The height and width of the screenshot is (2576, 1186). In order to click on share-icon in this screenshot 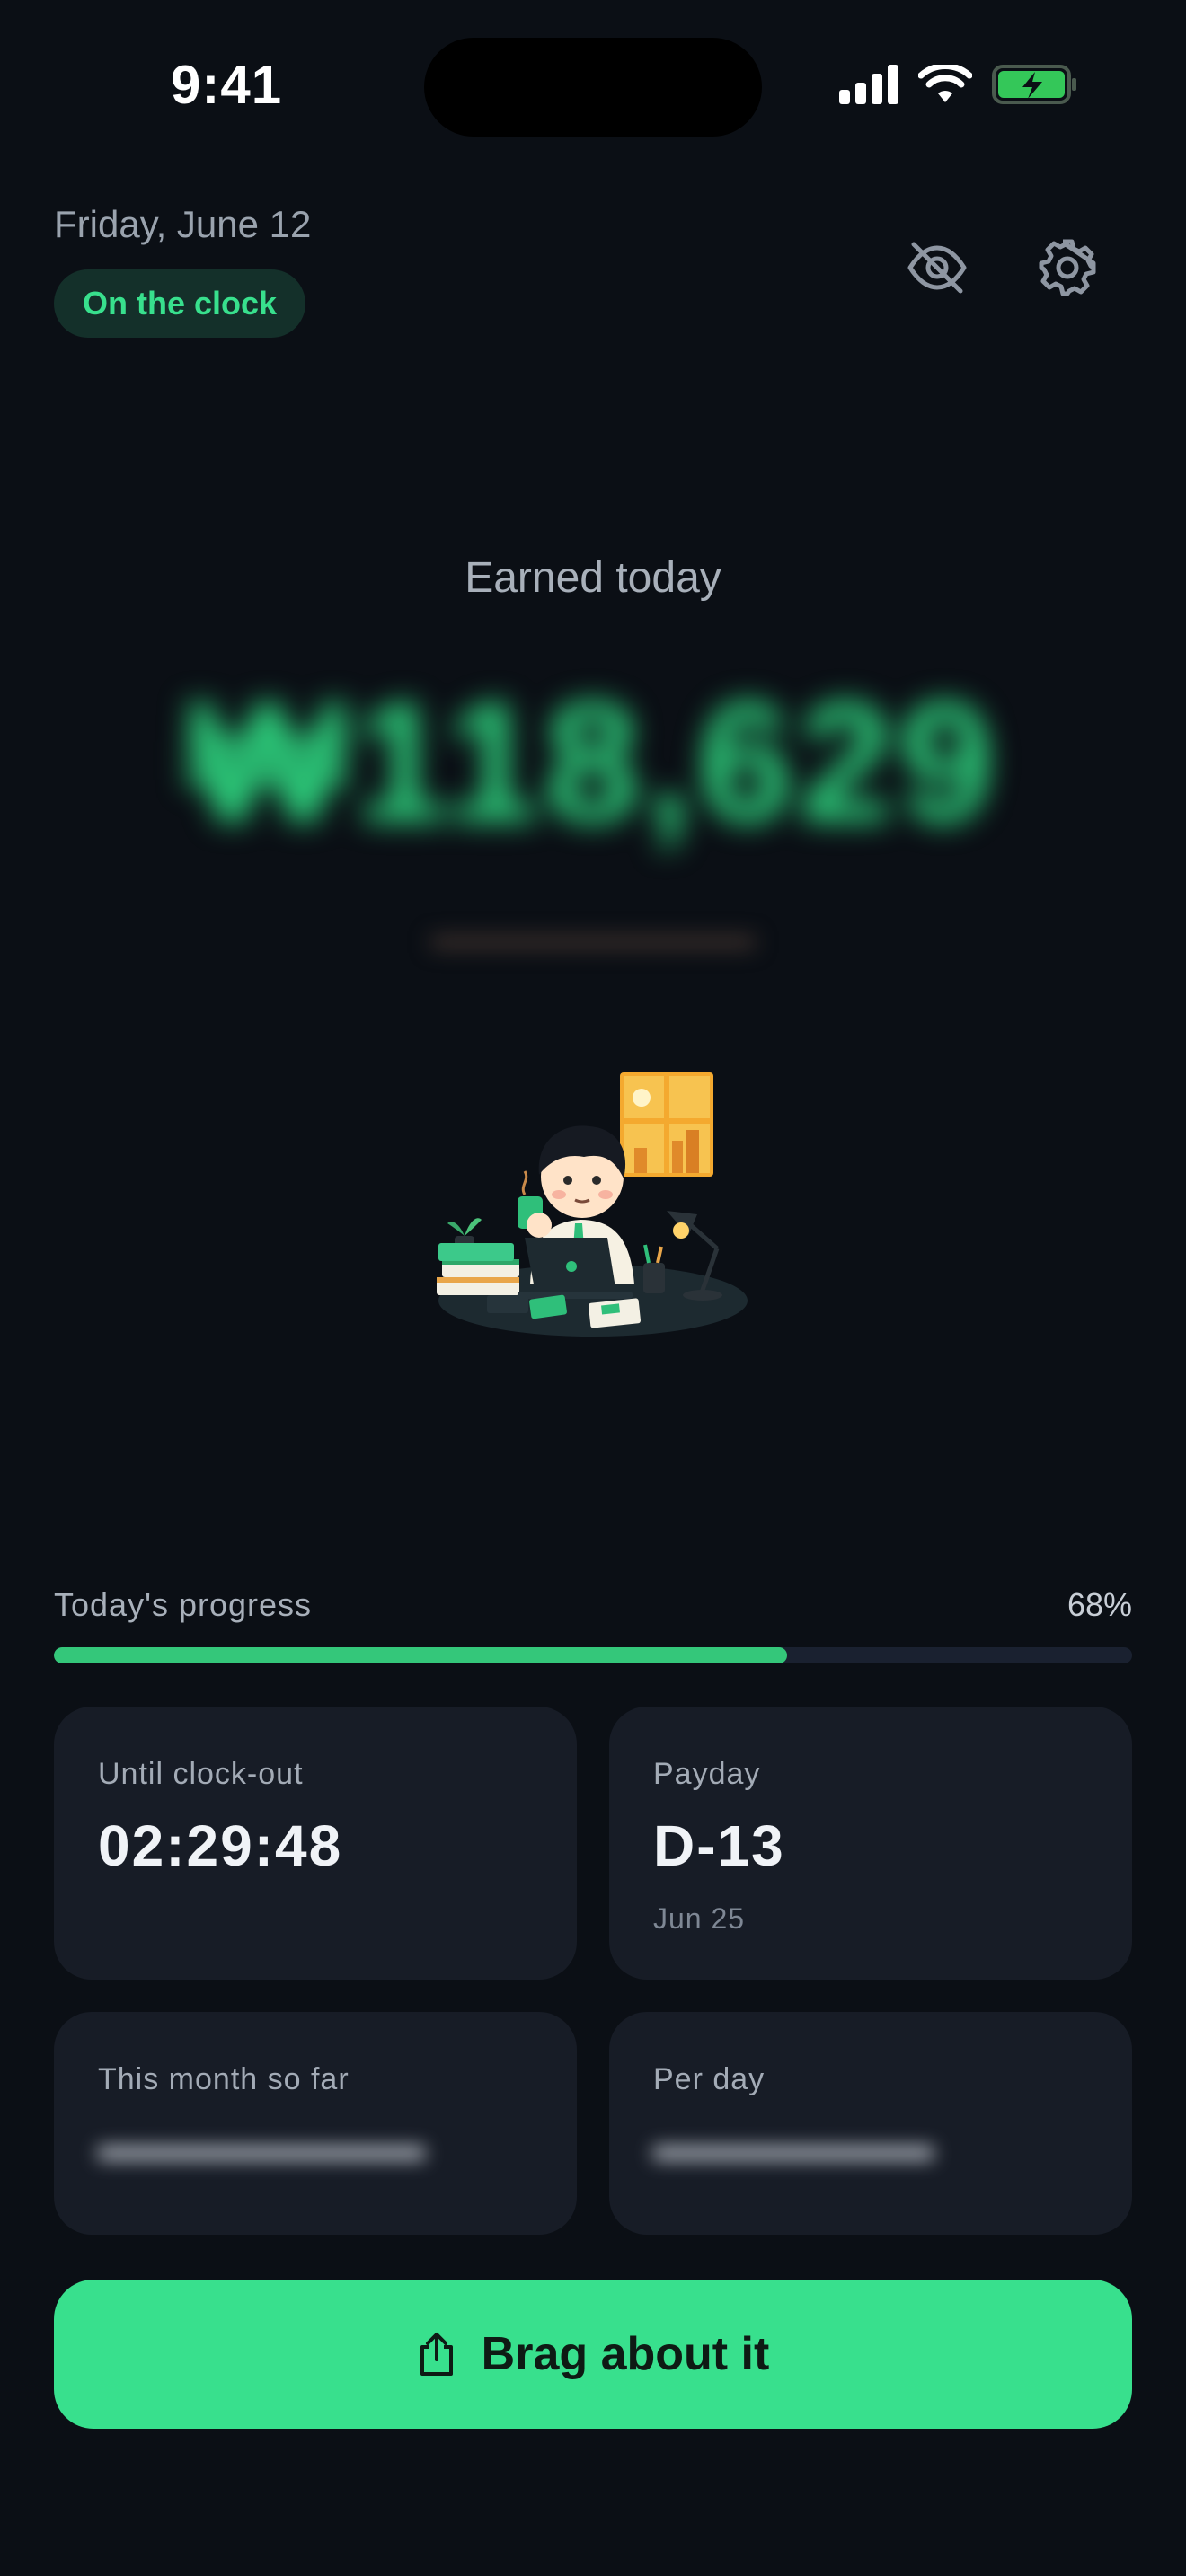, I will do `click(436, 2354)`.